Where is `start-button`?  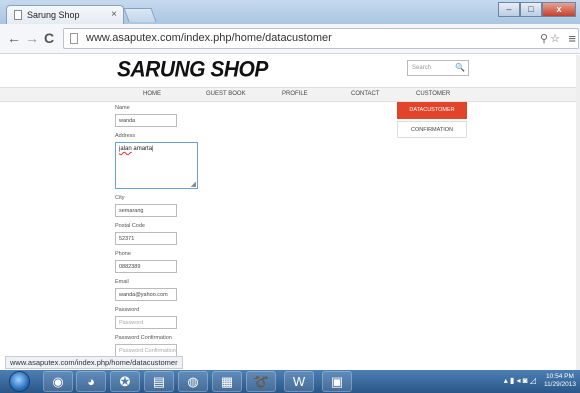 start-button is located at coordinates (19, 381).